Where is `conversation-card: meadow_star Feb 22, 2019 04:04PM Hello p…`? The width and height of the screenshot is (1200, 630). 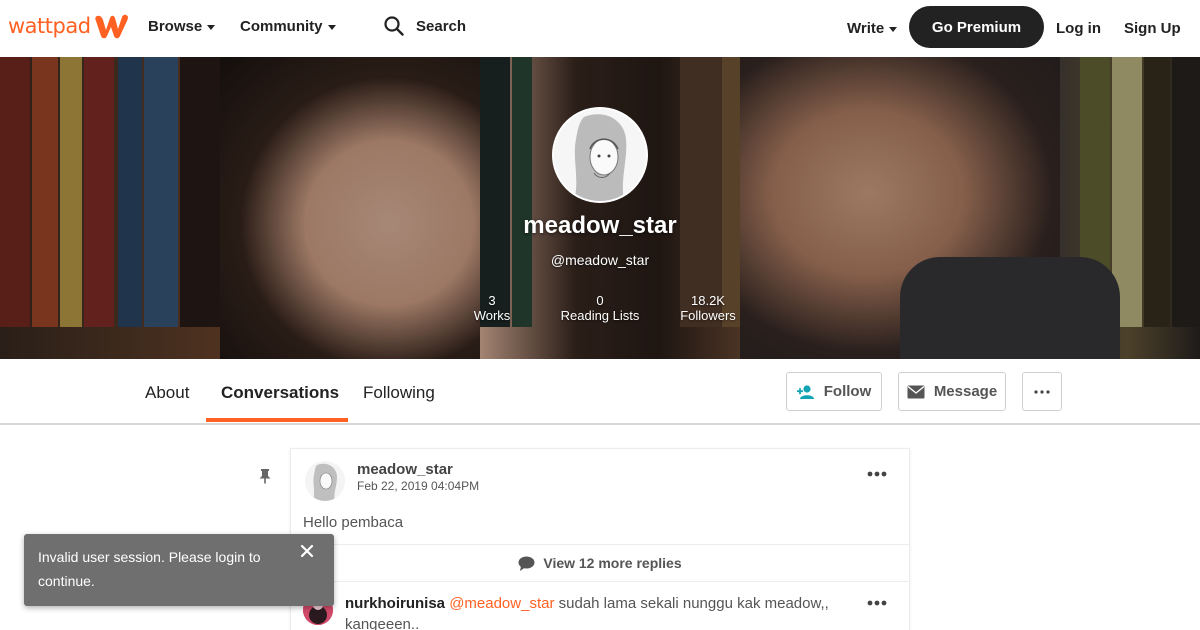 conversation-card: meadow_star Feb 22, 2019 04:04PM Hello p… is located at coordinates (600, 539).